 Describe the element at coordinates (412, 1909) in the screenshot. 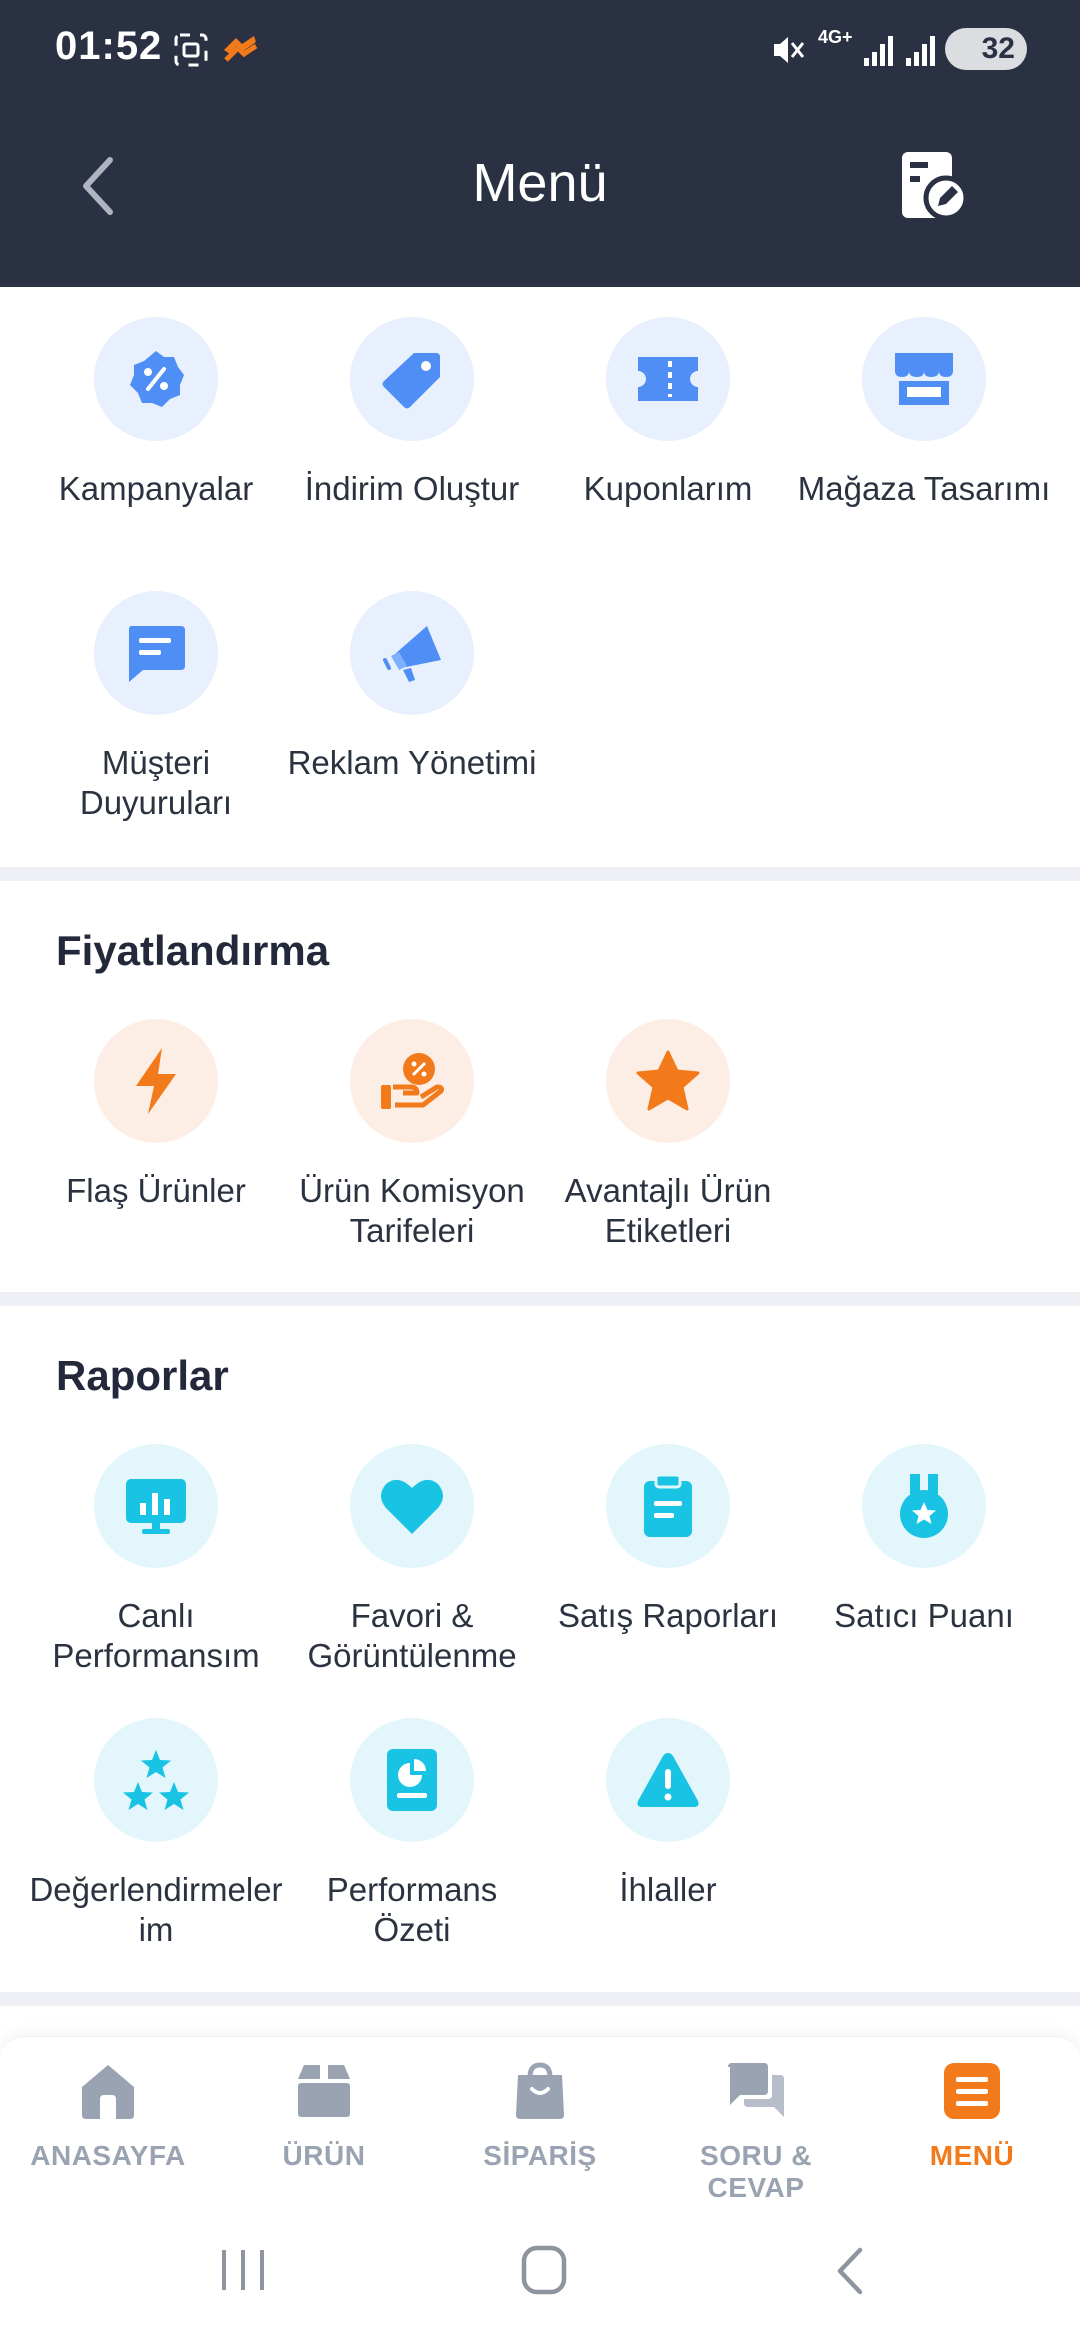

I see `menu-item-label: Performans Özeti` at that location.